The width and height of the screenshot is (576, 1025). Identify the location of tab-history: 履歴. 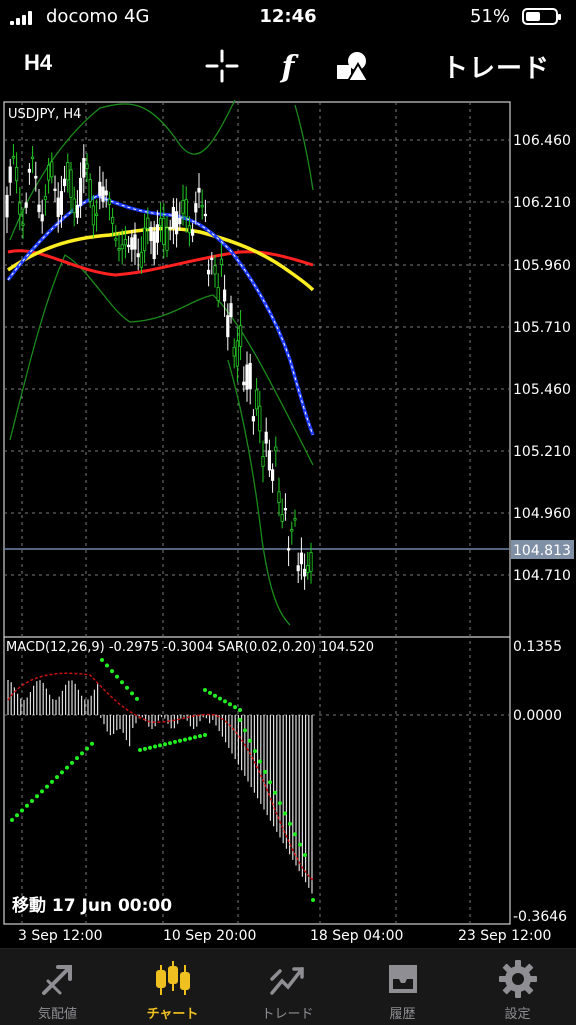
(402, 987).